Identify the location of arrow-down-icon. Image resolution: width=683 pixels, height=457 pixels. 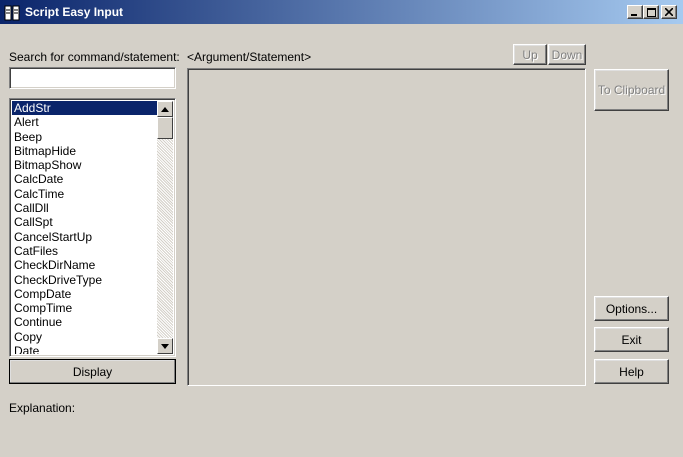
(165, 346).